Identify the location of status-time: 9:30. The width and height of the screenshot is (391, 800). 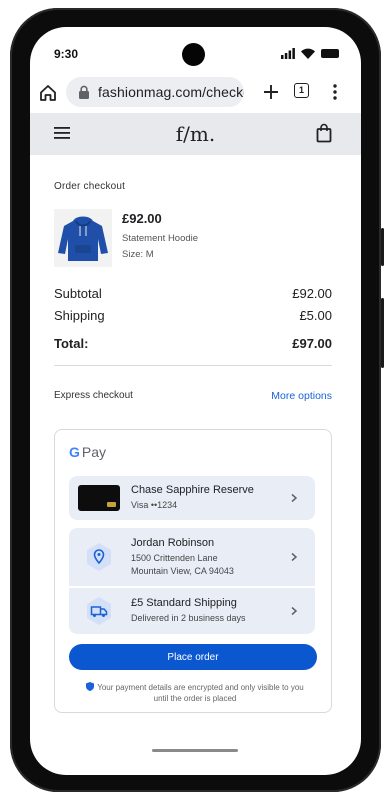
(66, 54).